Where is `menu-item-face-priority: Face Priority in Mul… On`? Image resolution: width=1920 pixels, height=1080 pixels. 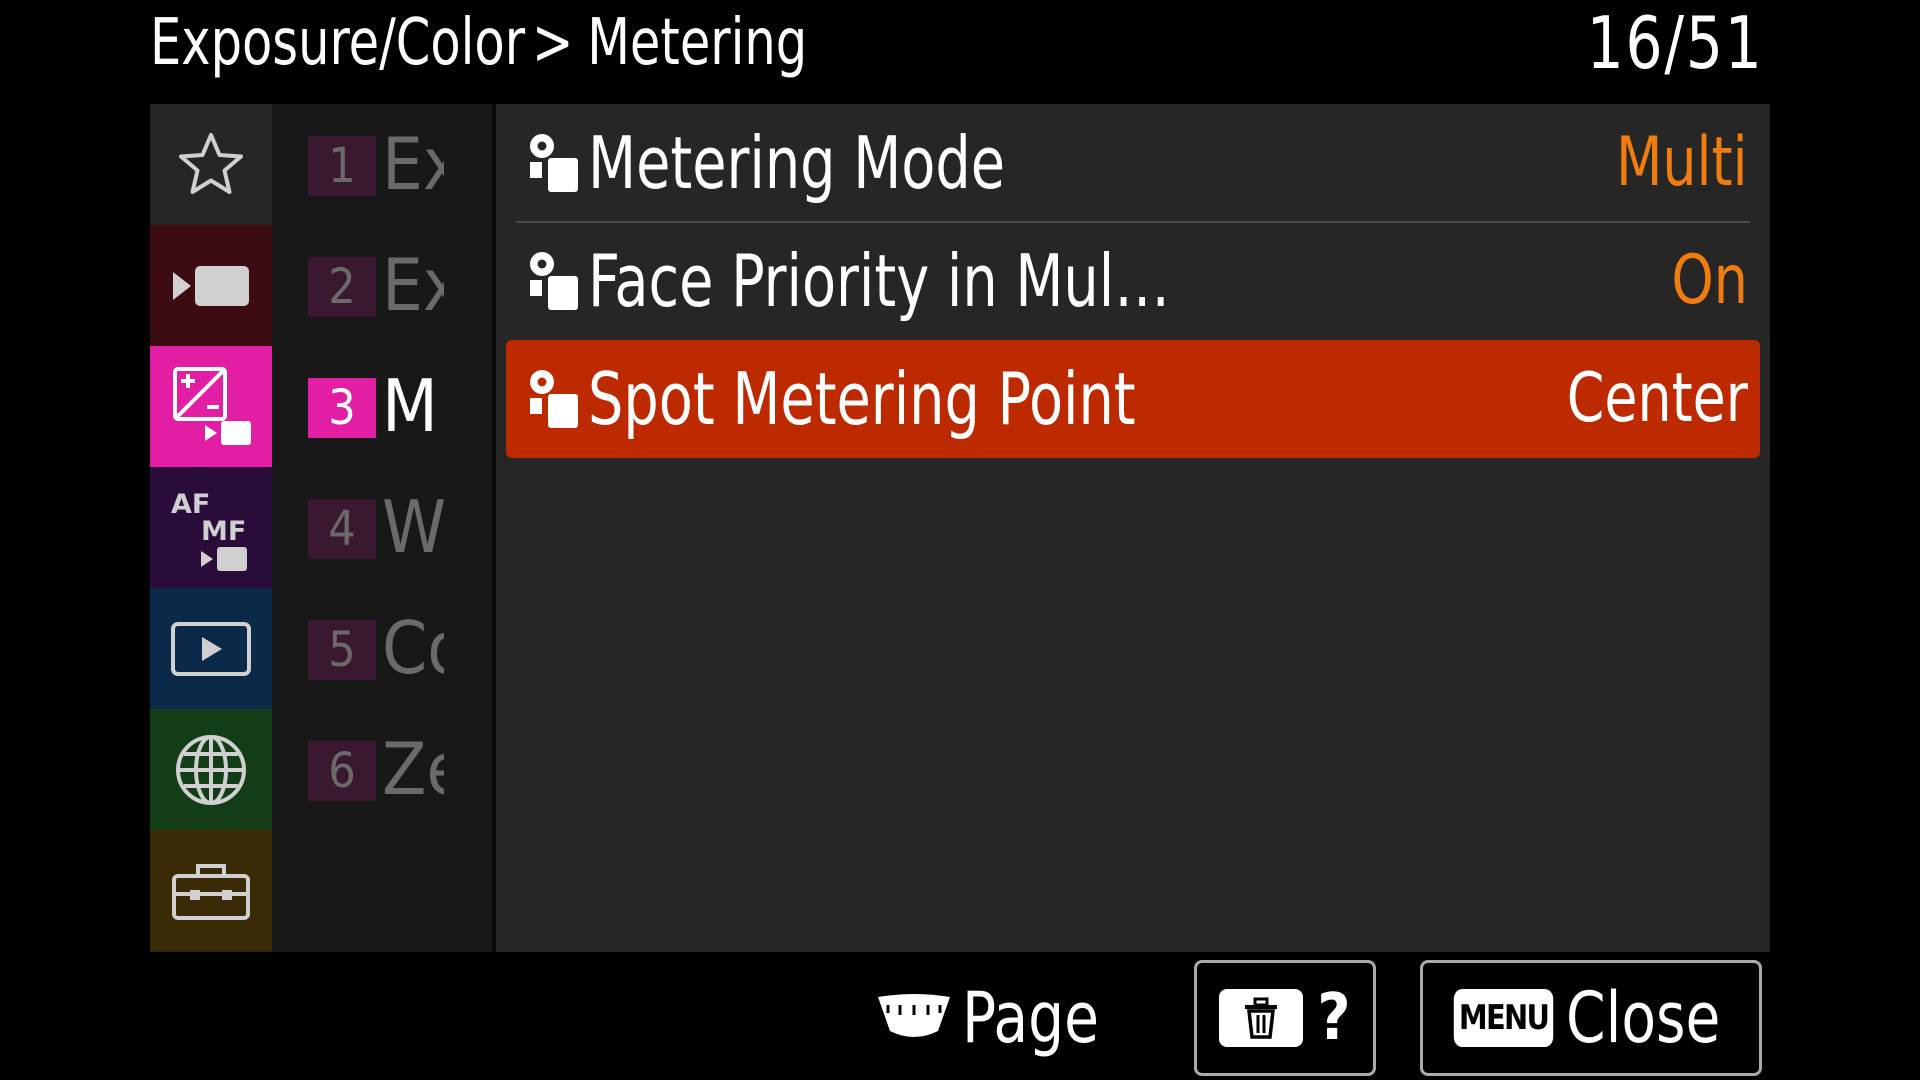
menu-item-face-priority: Face Priority in Mul… On is located at coordinates (1133, 281).